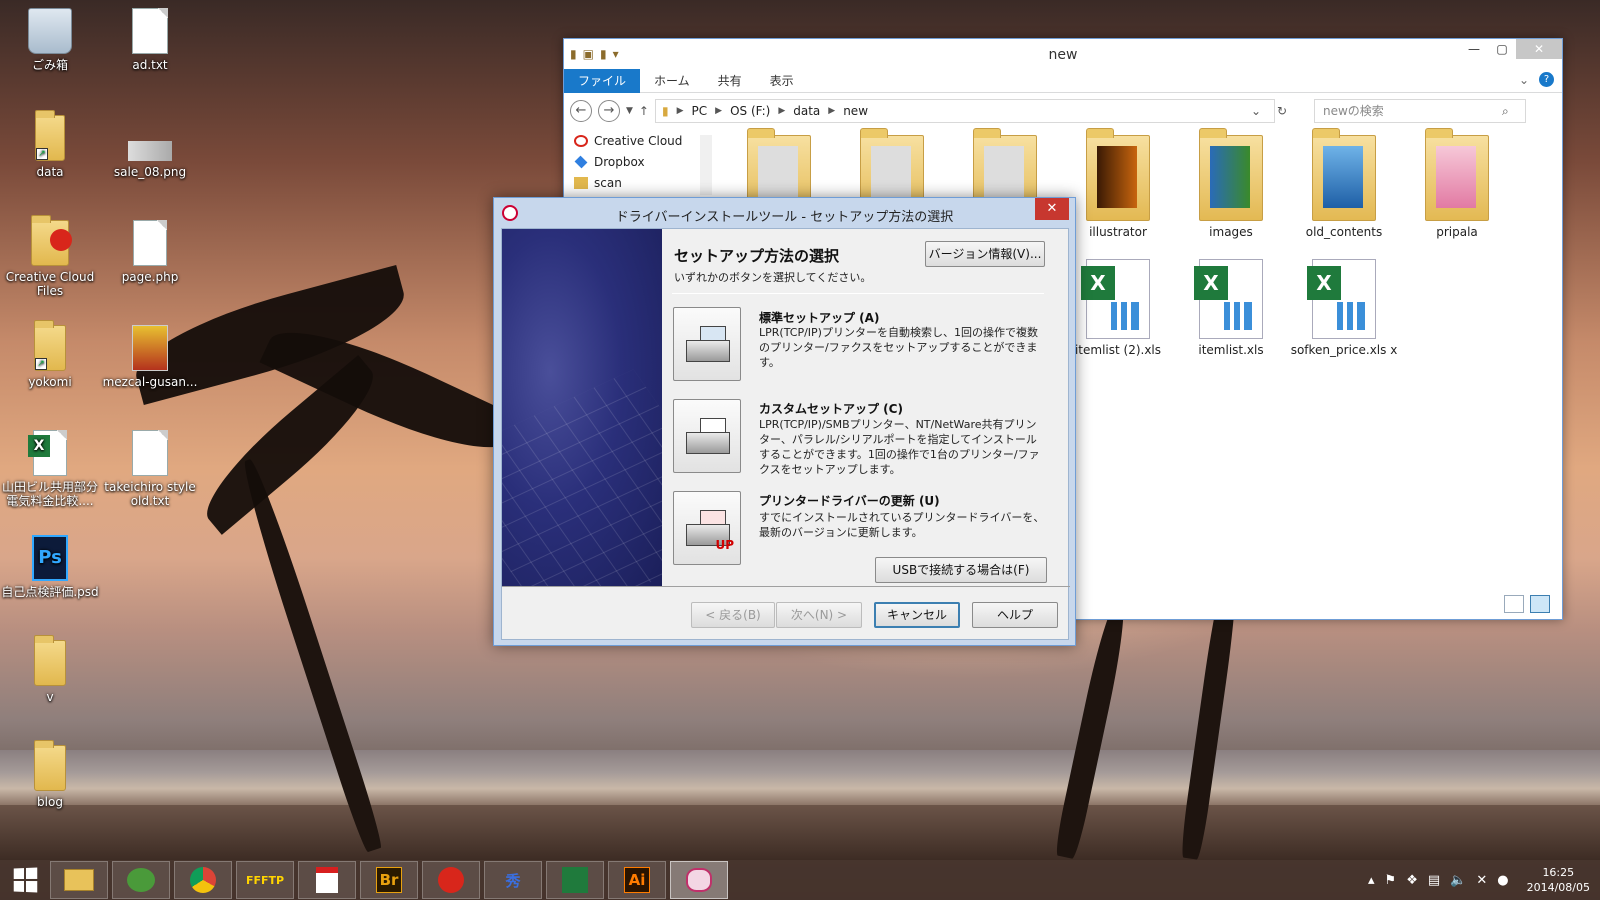  I want to click on file-item-images: images, so click(1231, 183).